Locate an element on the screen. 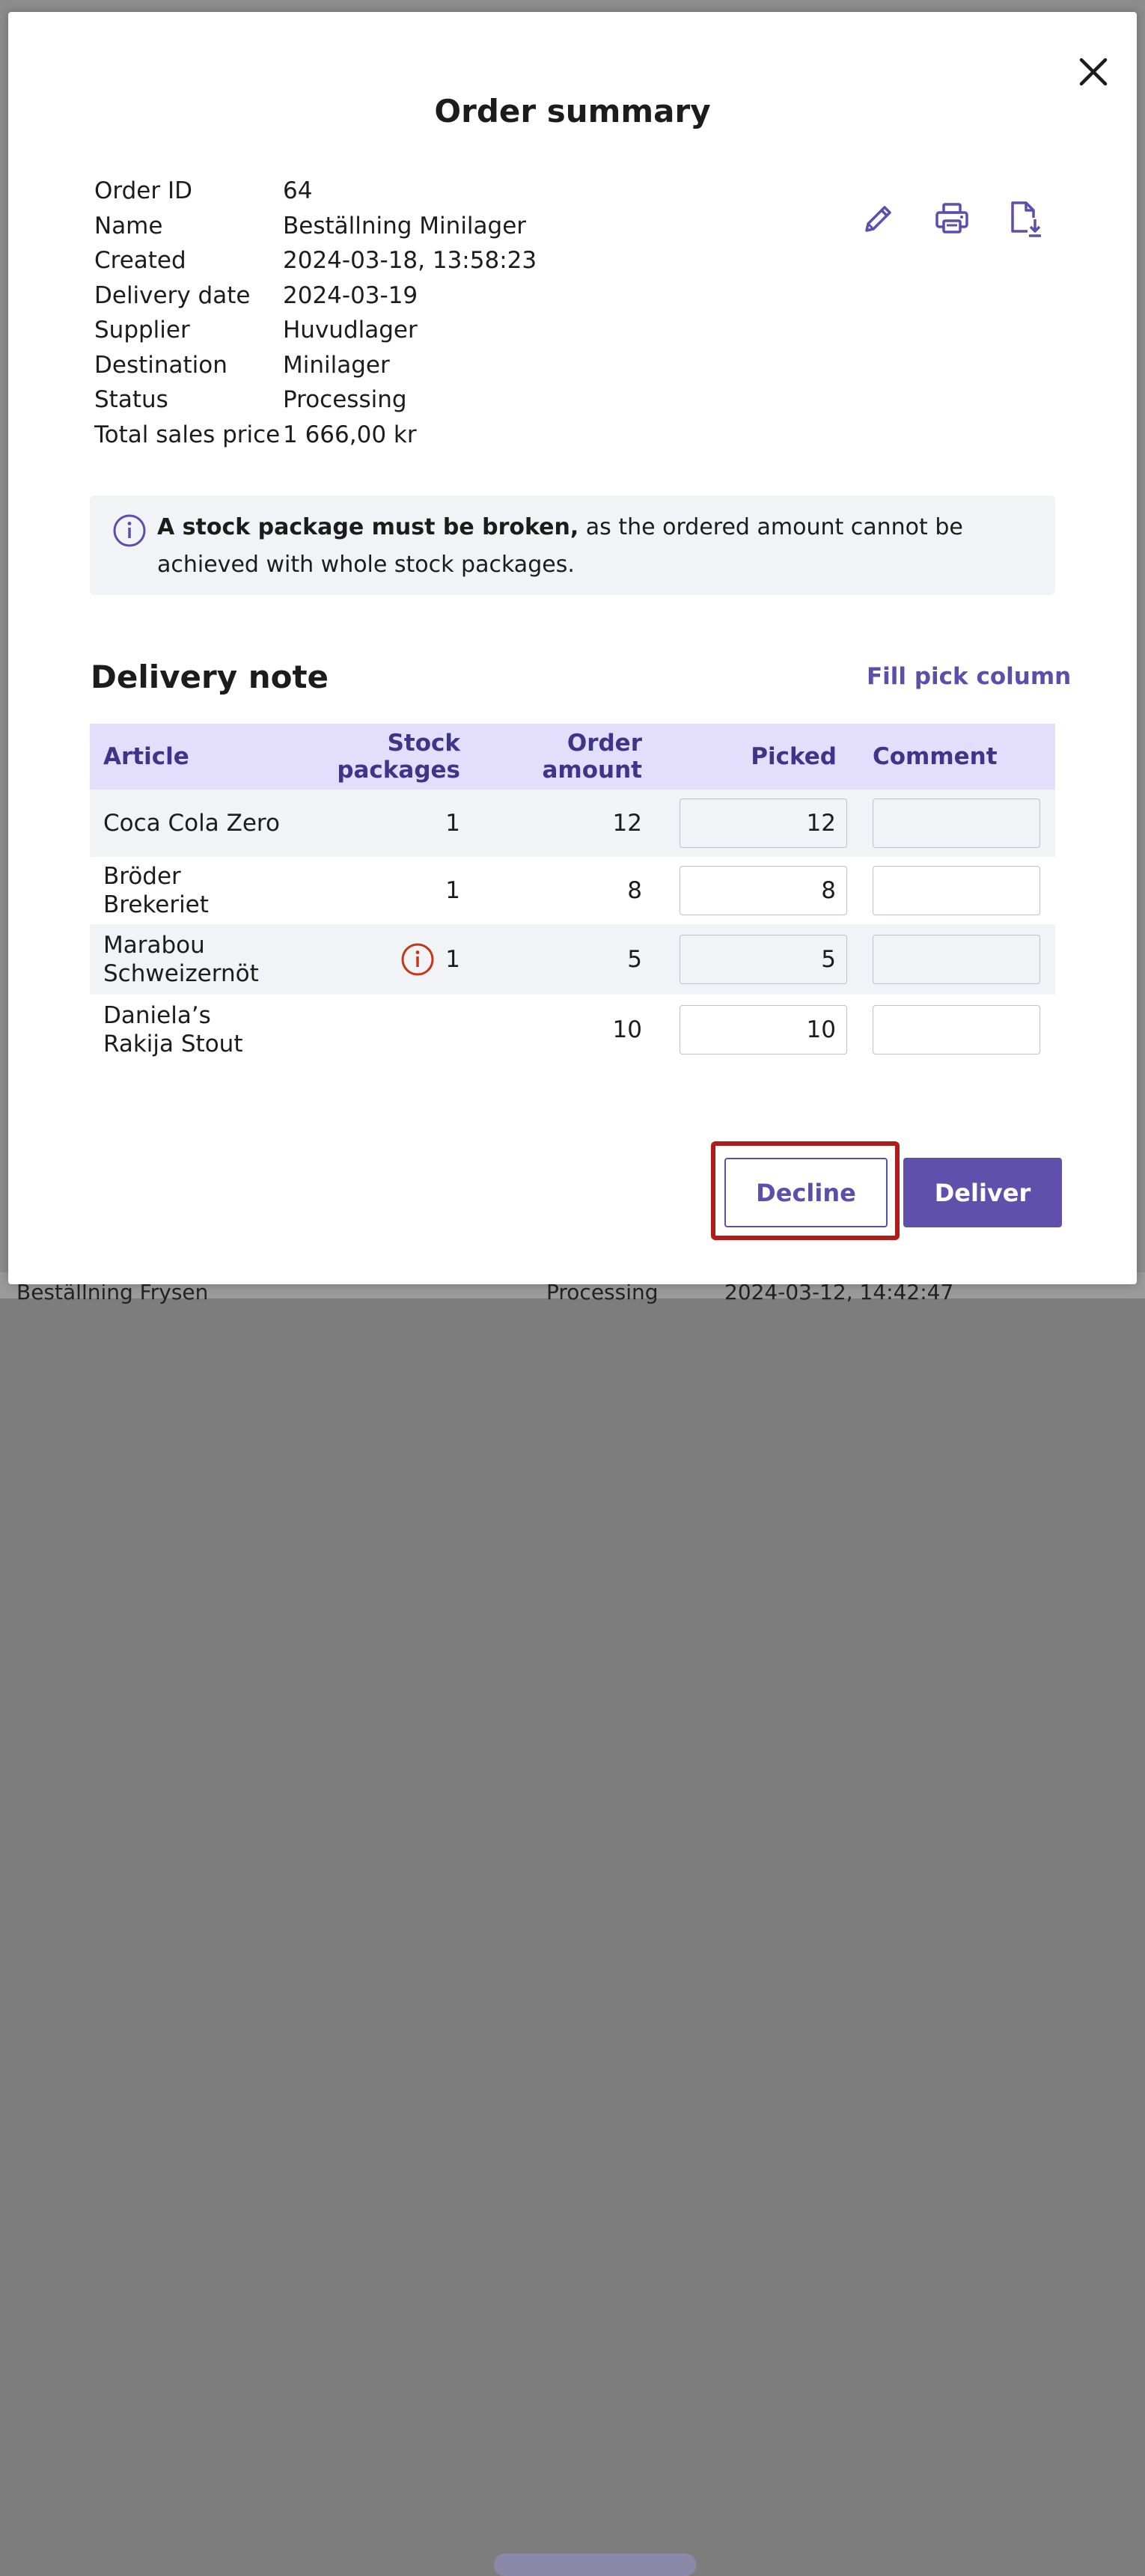 The height and width of the screenshot is (2576, 1145). order-amount: 8 is located at coordinates (634, 890).